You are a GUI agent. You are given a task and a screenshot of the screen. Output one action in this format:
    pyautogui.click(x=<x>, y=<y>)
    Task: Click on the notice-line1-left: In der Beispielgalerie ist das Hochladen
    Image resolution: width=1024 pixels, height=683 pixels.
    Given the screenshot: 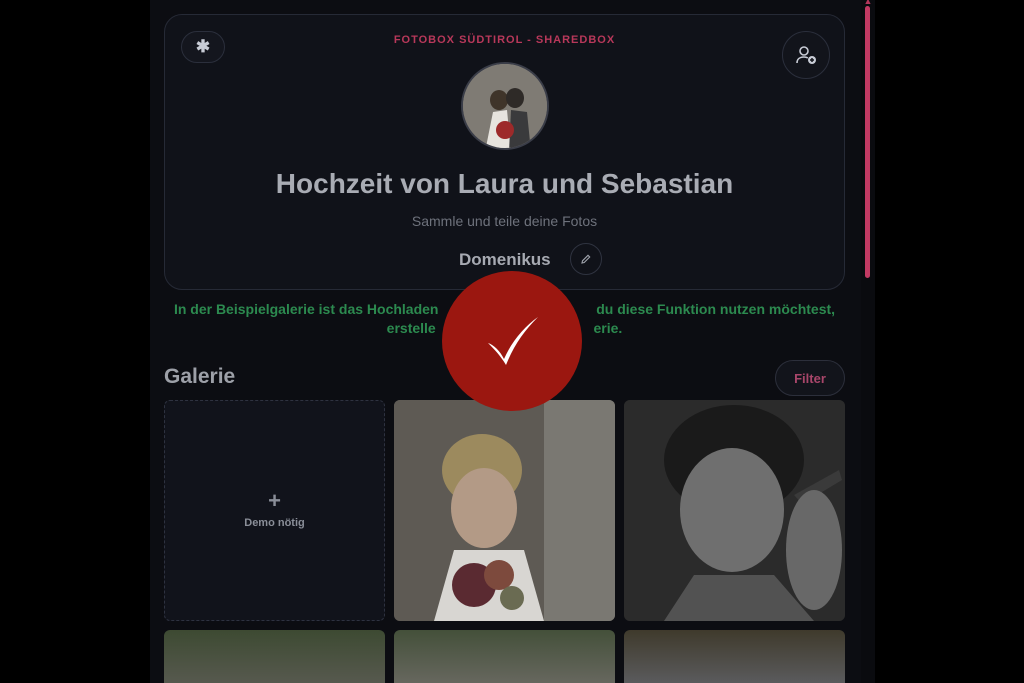 What is the action you would take?
    pyautogui.click(x=306, y=309)
    